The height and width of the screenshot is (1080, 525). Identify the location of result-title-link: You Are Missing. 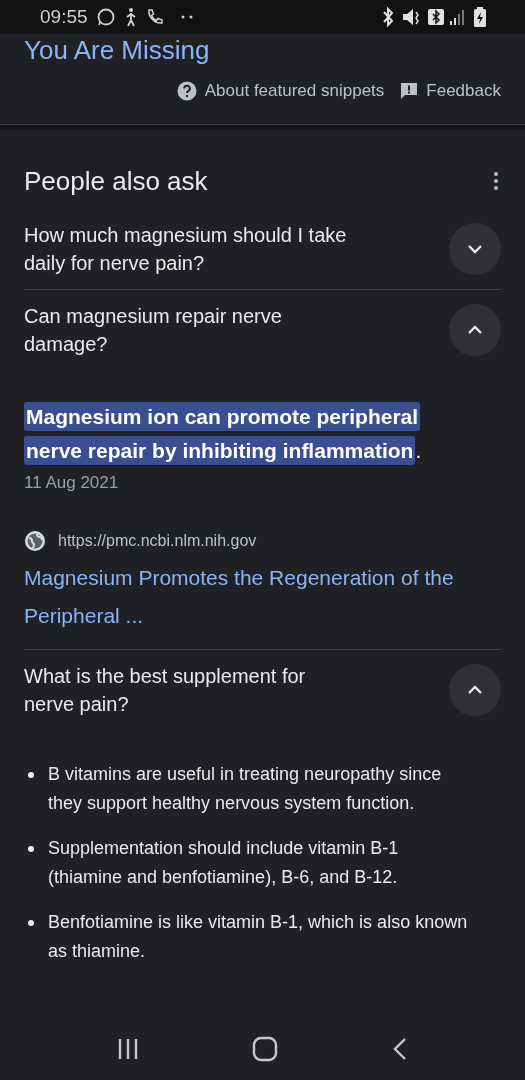
(262, 50).